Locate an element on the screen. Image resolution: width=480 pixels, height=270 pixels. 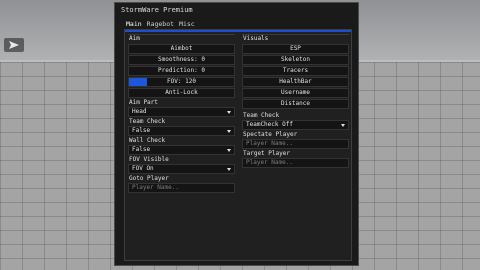
fov-visible-label: FOV Visible is located at coordinates (149, 159).